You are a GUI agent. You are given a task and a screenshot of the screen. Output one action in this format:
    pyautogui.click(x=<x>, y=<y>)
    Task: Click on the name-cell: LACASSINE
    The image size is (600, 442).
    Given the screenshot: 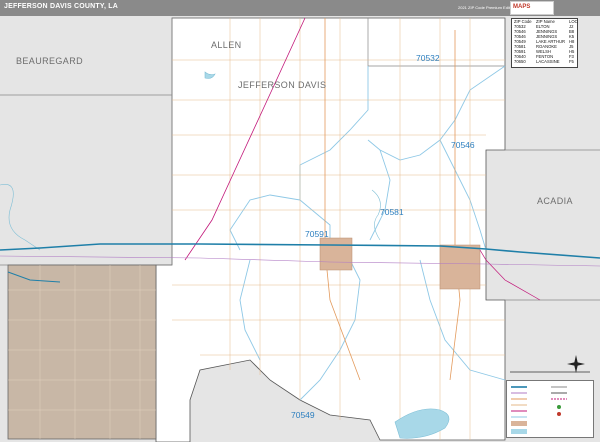 What is the action you would take?
    pyautogui.click(x=548, y=61)
    